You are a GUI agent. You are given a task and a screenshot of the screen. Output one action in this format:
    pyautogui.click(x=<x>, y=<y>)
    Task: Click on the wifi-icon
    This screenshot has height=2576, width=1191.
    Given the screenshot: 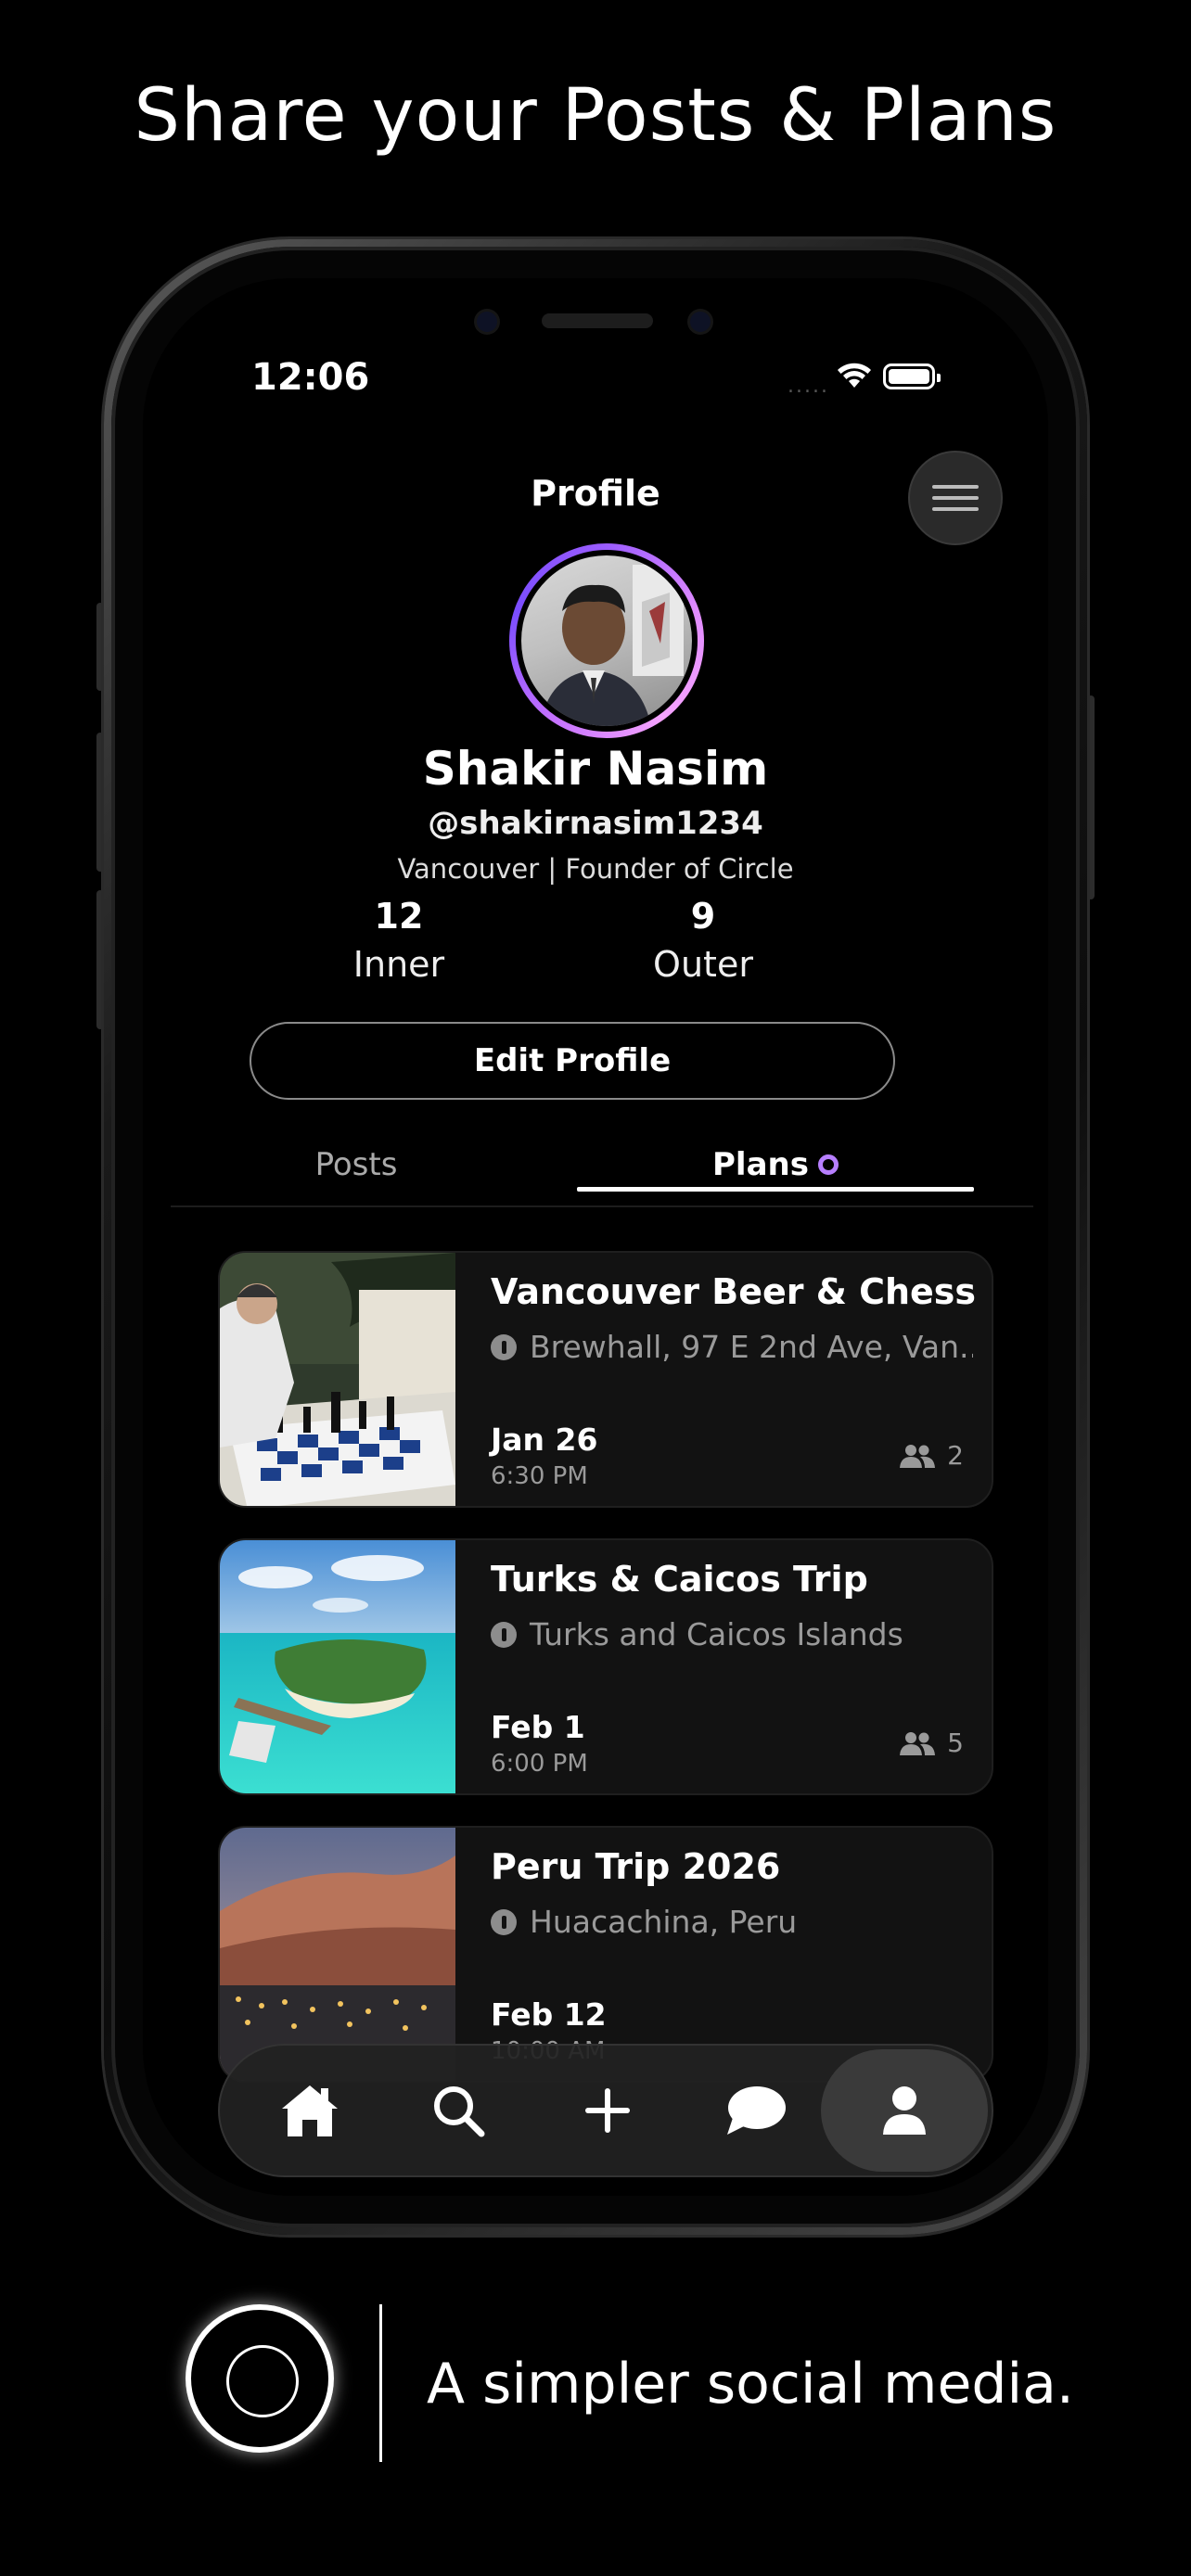 What is the action you would take?
    pyautogui.click(x=855, y=375)
    